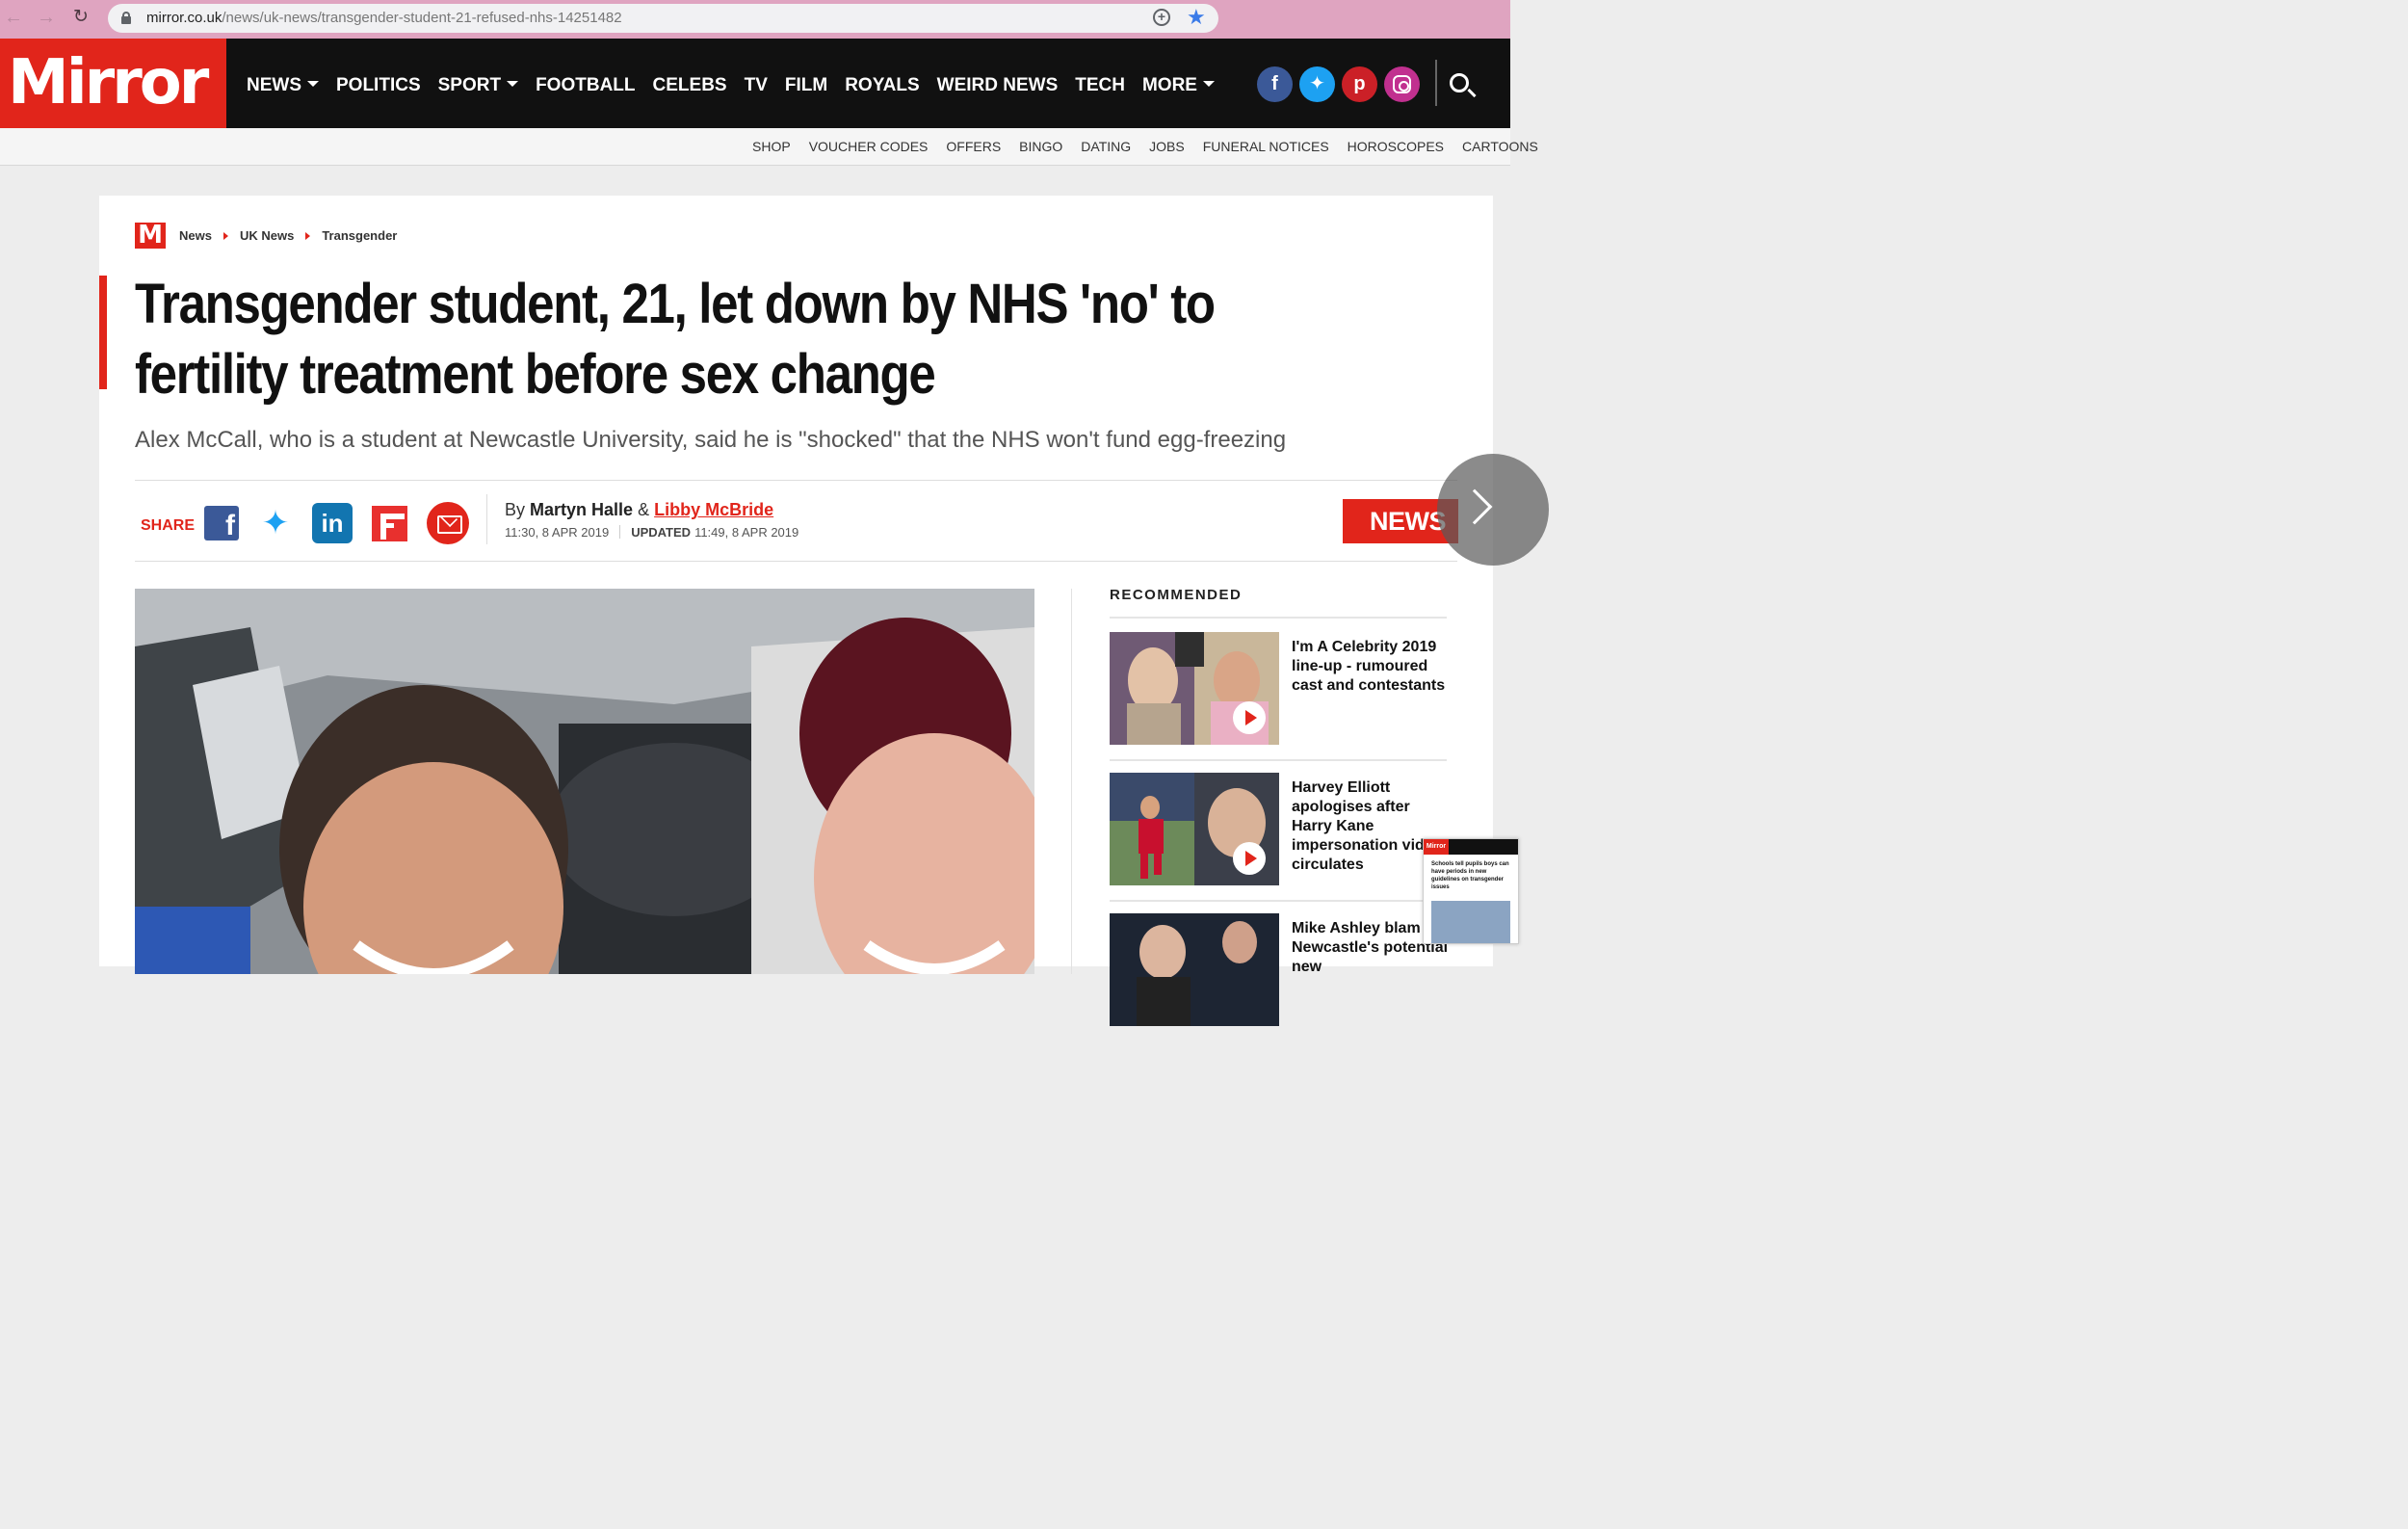 The width and height of the screenshot is (2408, 1529). I want to click on nav-item-news: NEWS, so click(283, 85).